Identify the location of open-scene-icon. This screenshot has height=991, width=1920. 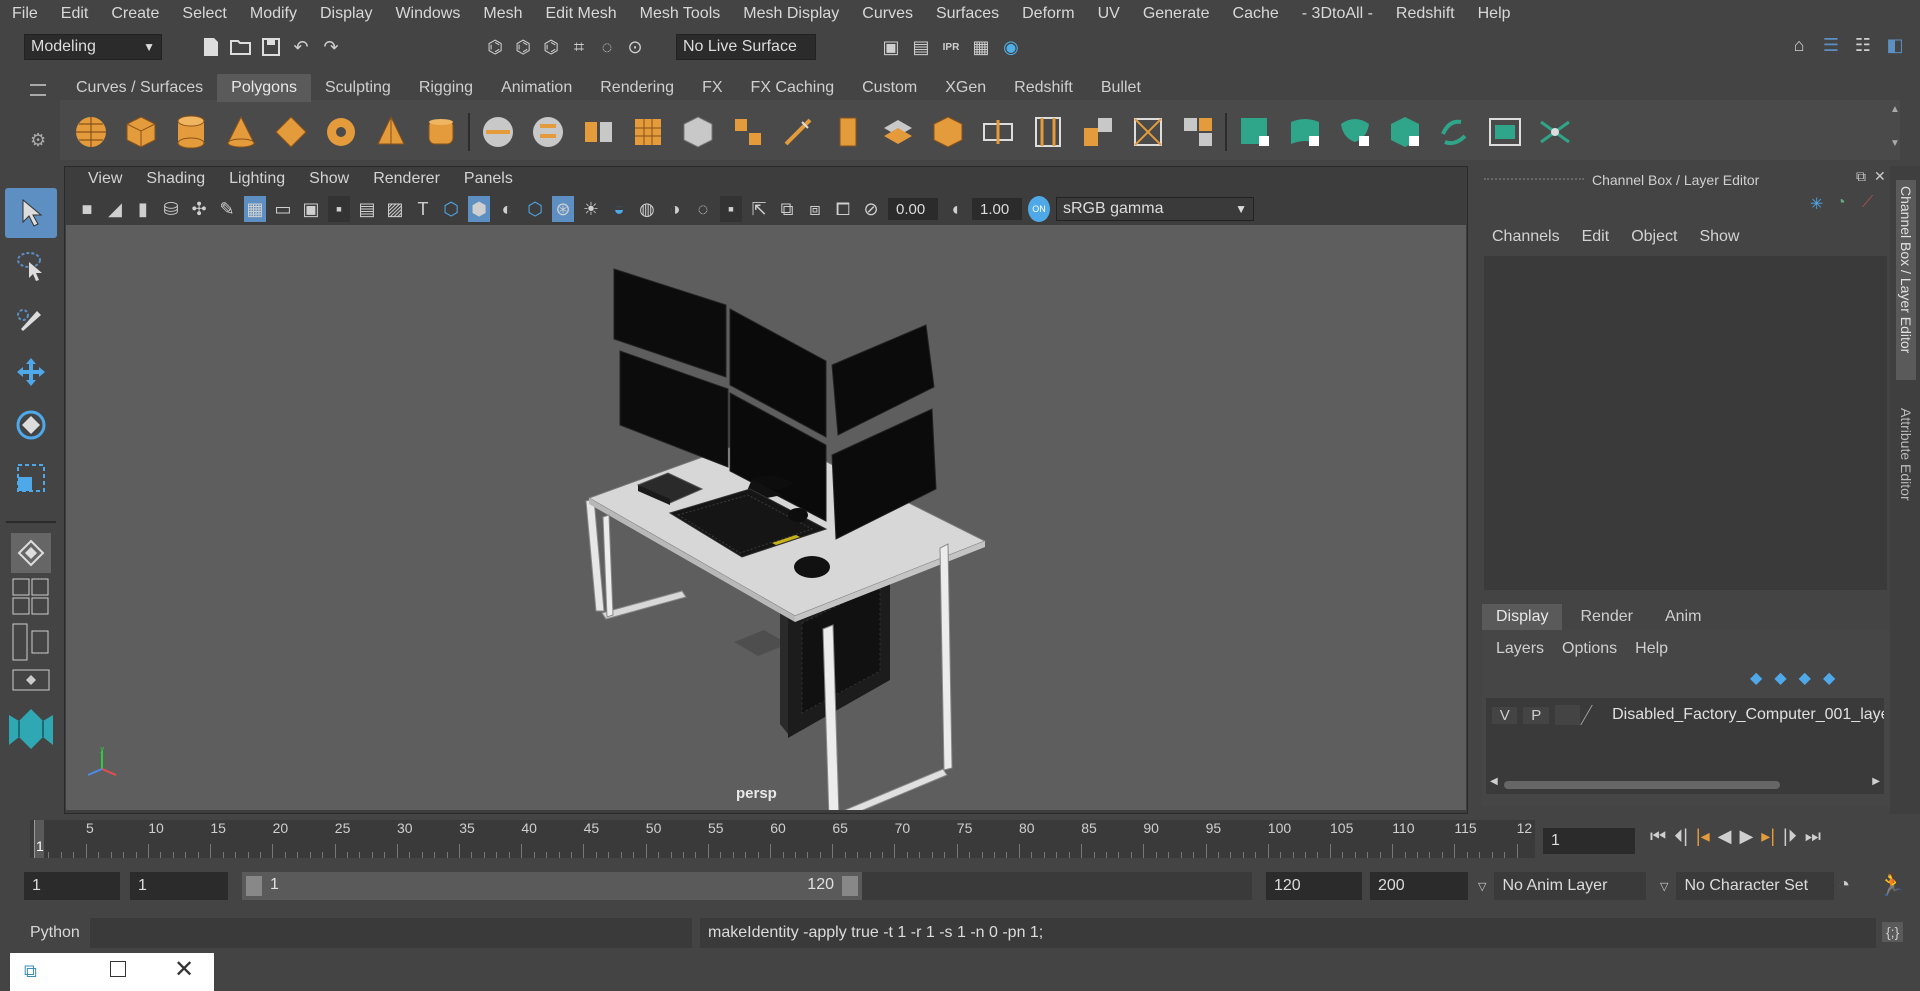
(241, 47).